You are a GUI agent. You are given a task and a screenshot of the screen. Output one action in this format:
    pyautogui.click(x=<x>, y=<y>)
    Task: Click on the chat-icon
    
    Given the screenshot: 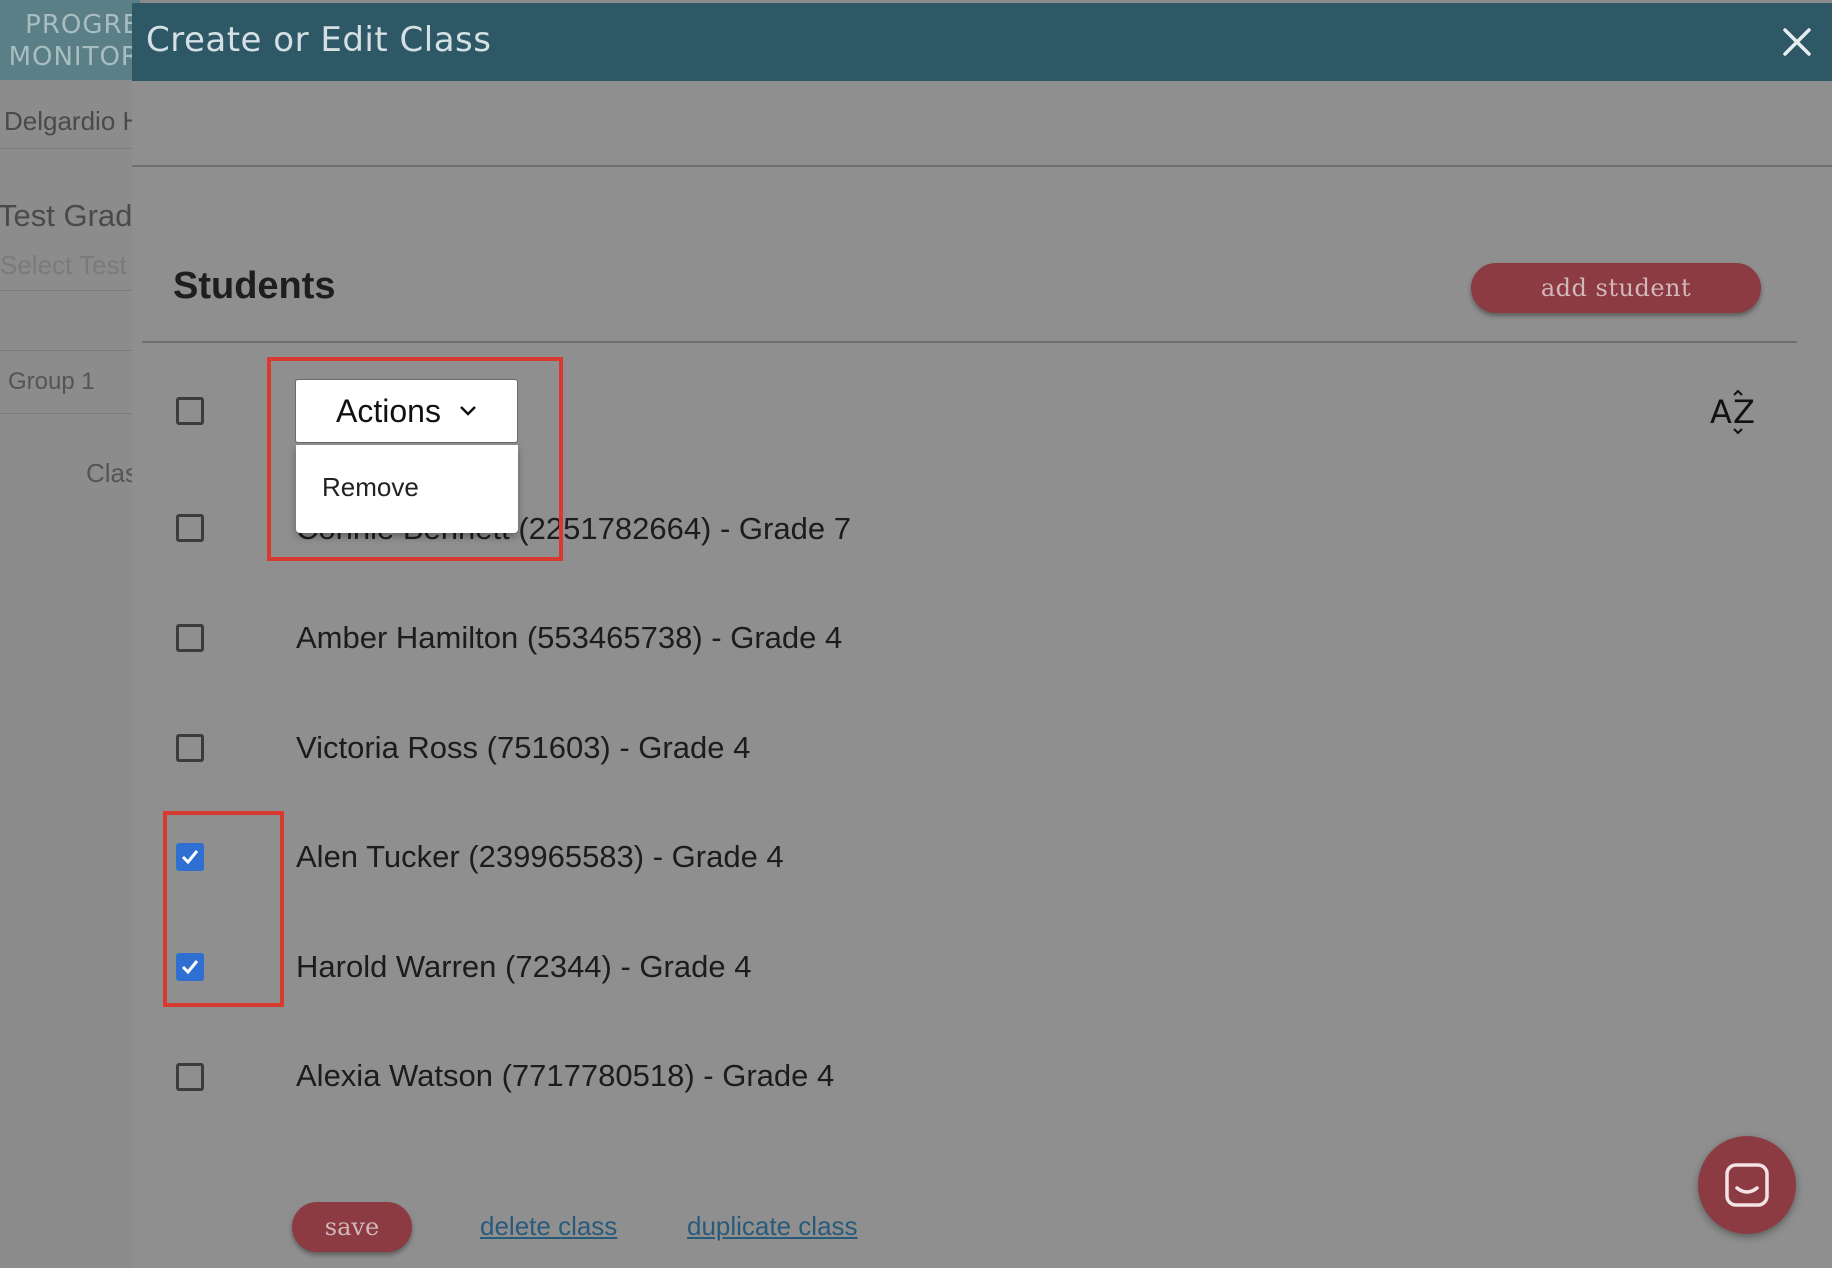 What is the action you would take?
    pyautogui.click(x=1747, y=1185)
    